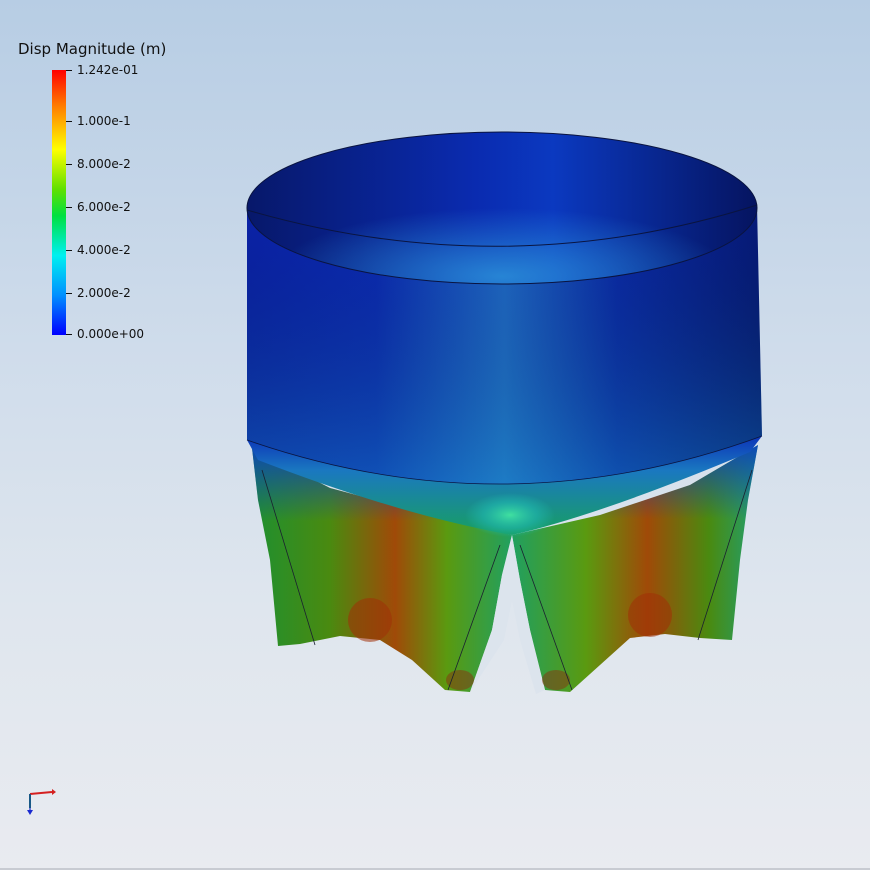 This screenshot has width=870, height=870. What do you see at coordinates (41, 802) in the screenshot?
I see `orientation-triad-icon` at bounding box center [41, 802].